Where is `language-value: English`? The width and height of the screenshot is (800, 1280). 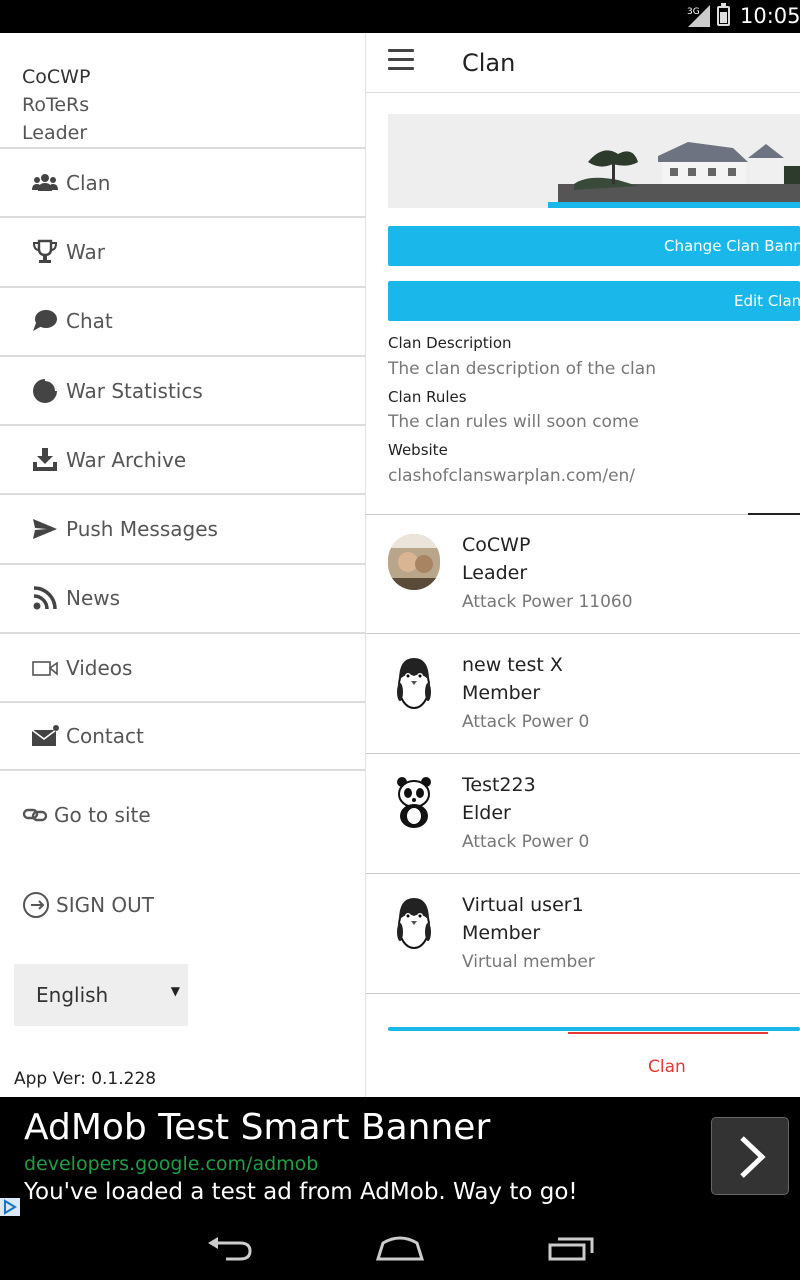
language-value: English is located at coordinates (72, 995).